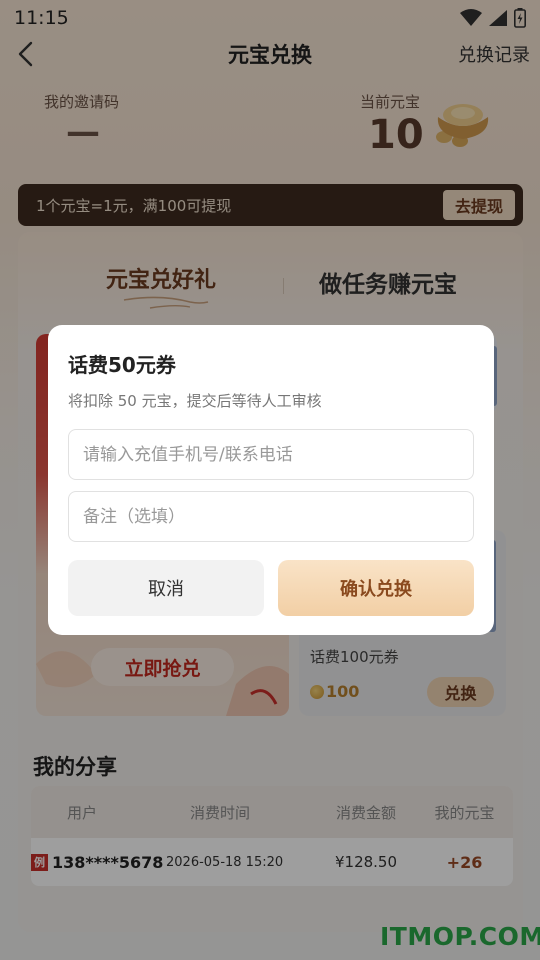 The image size is (540, 960). I want to click on phone-input, so click(271, 454).